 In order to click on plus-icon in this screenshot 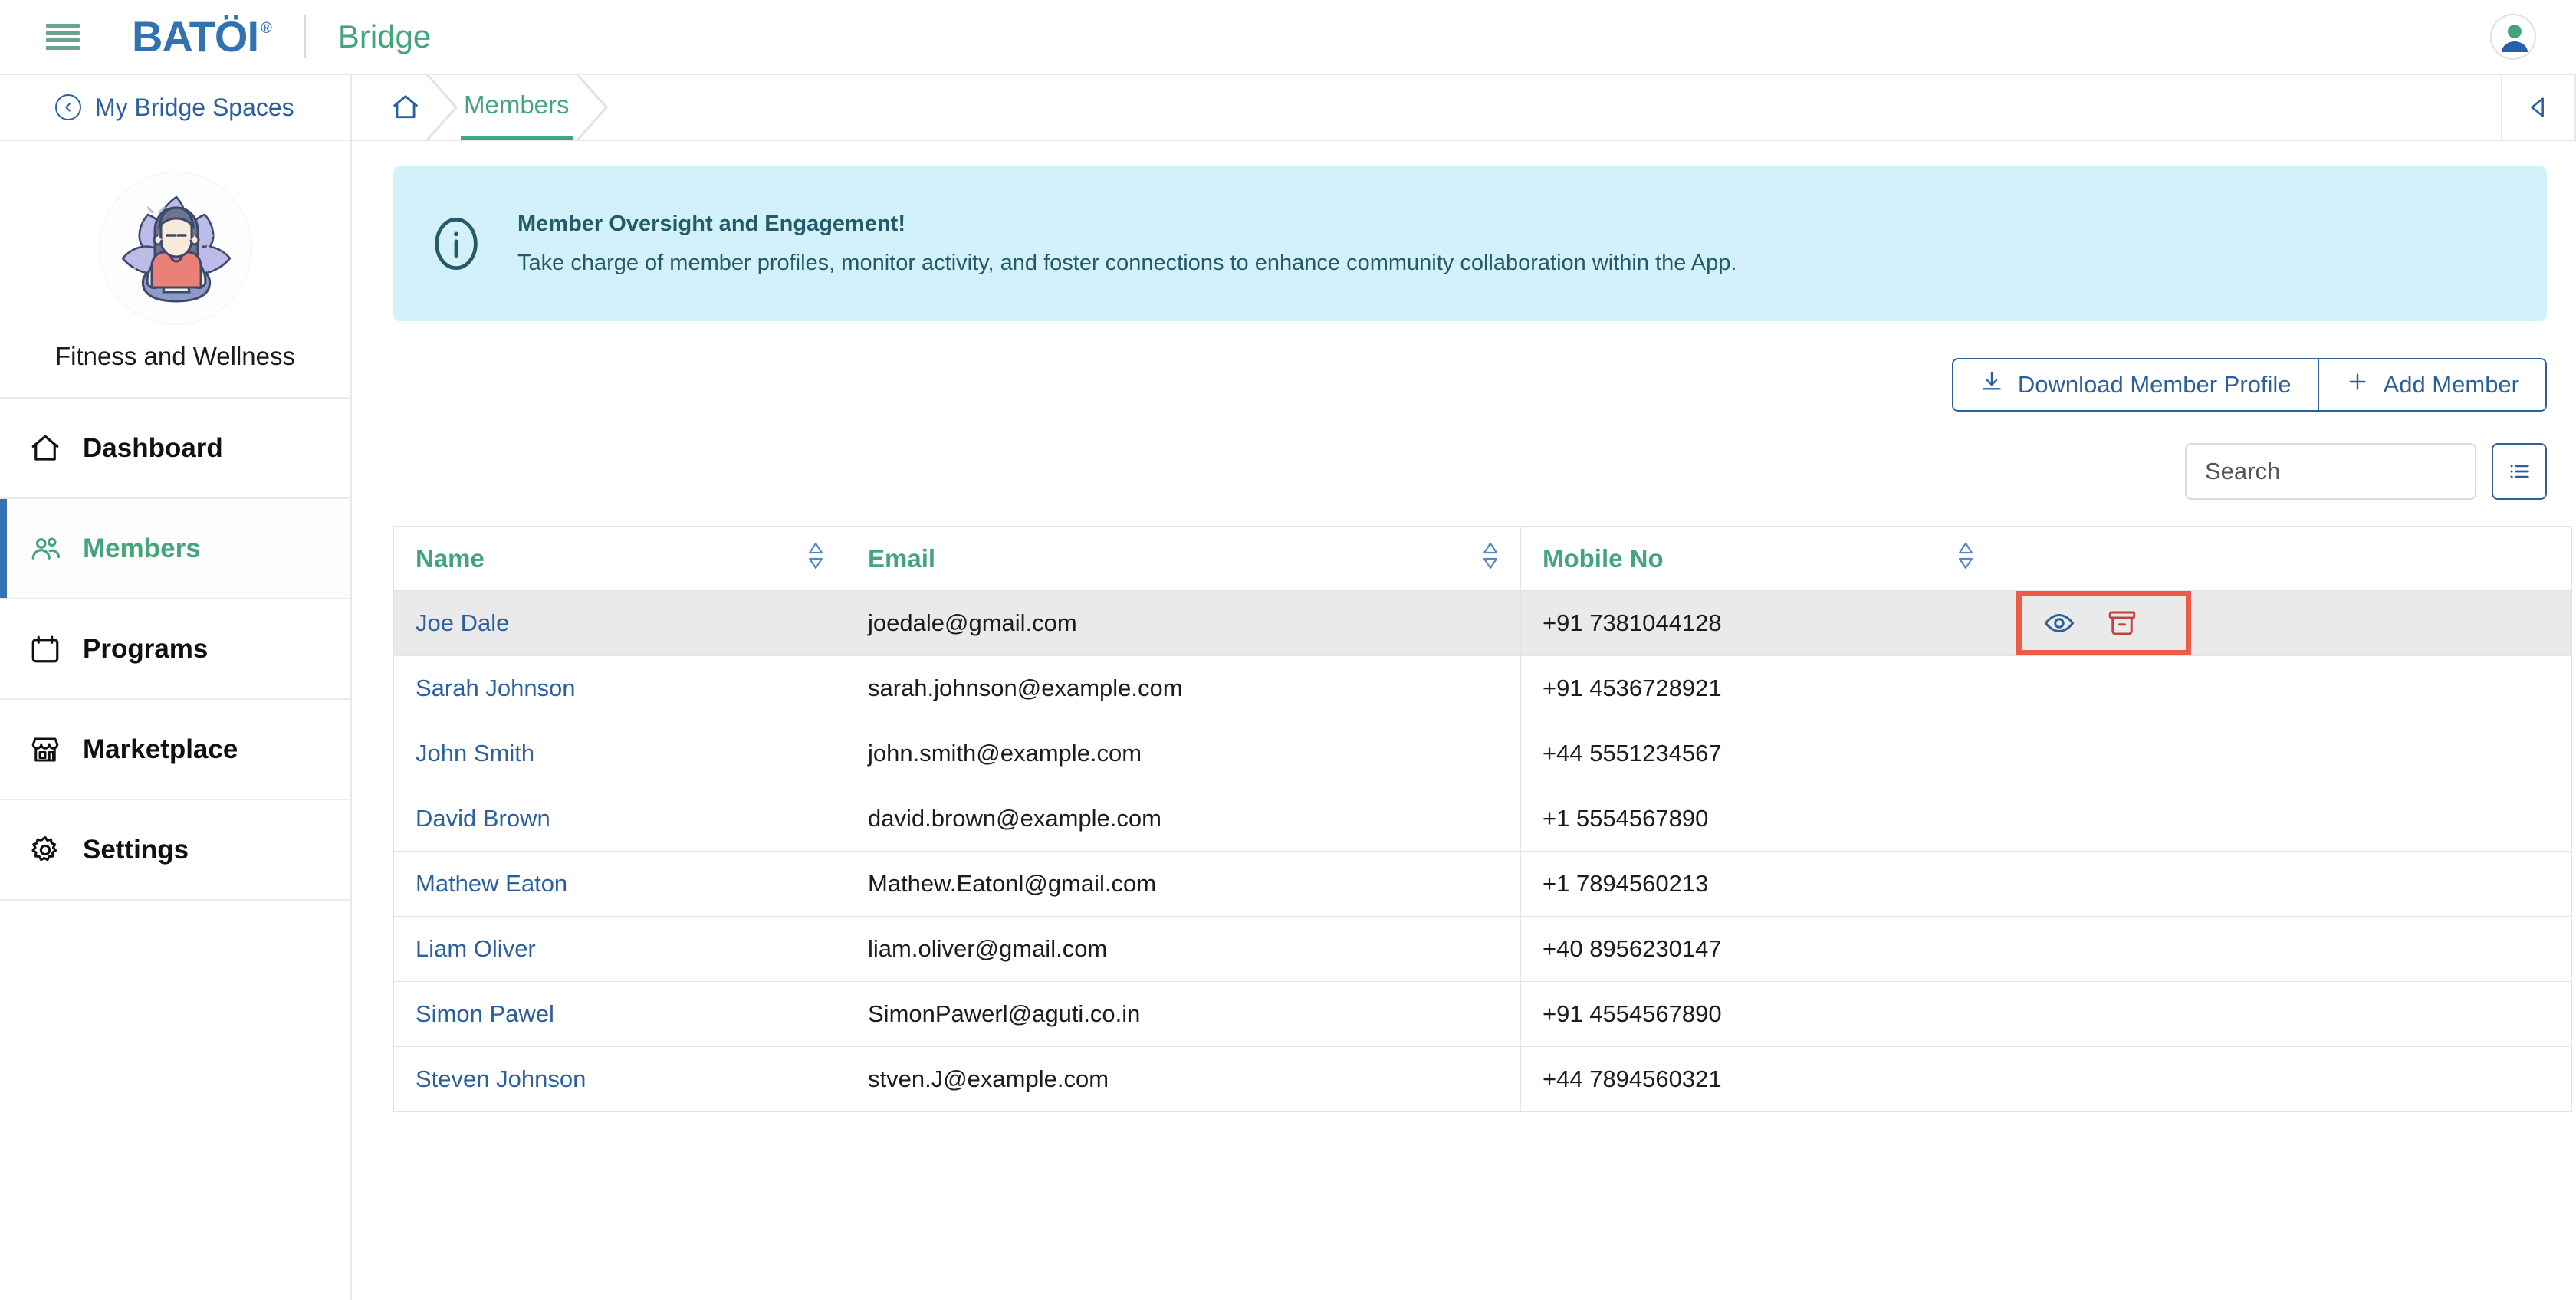, I will do `click(2357, 384)`.